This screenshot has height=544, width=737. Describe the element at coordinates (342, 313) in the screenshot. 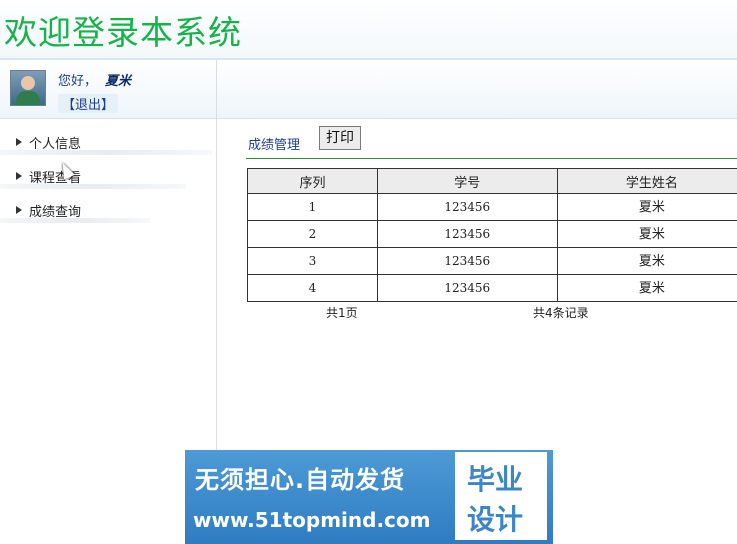

I see `page-count: 共1页` at that location.